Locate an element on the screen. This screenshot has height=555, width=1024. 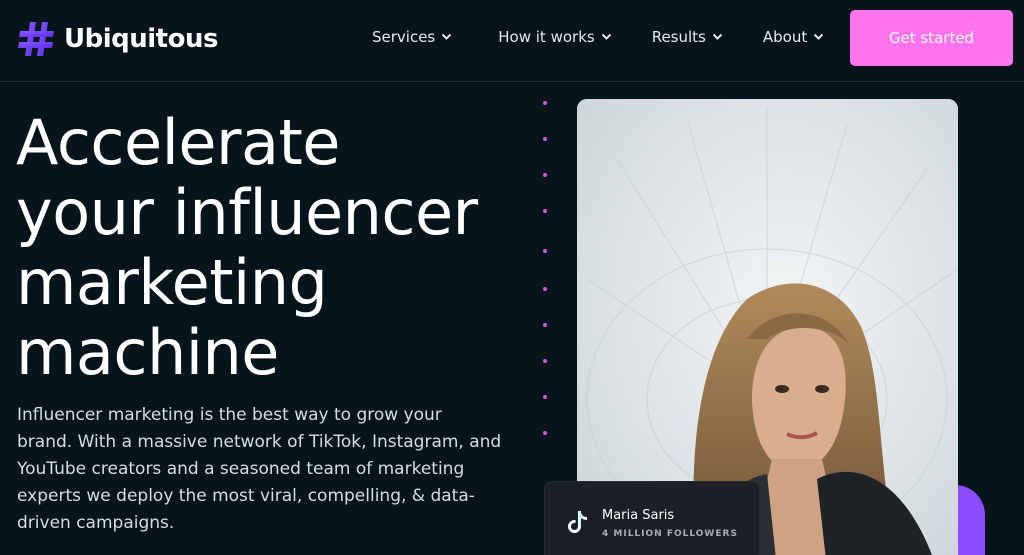
logo: Ubiquitous is located at coordinates (118, 39).